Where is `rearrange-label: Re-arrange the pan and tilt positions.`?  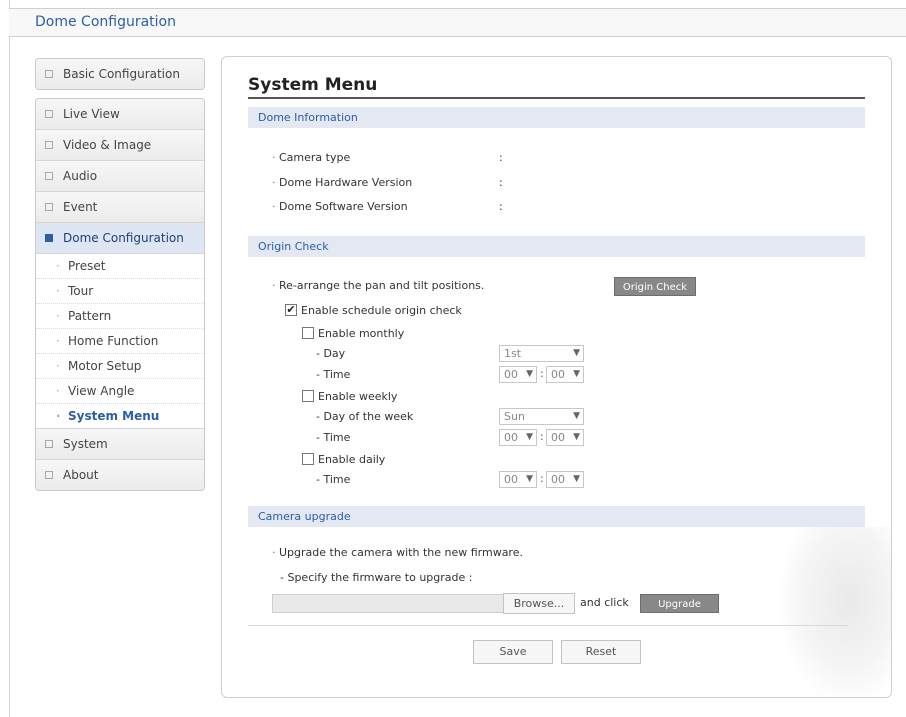 rearrange-label: Re-arrange the pan and tilt positions. is located at coordinates (378, 285).